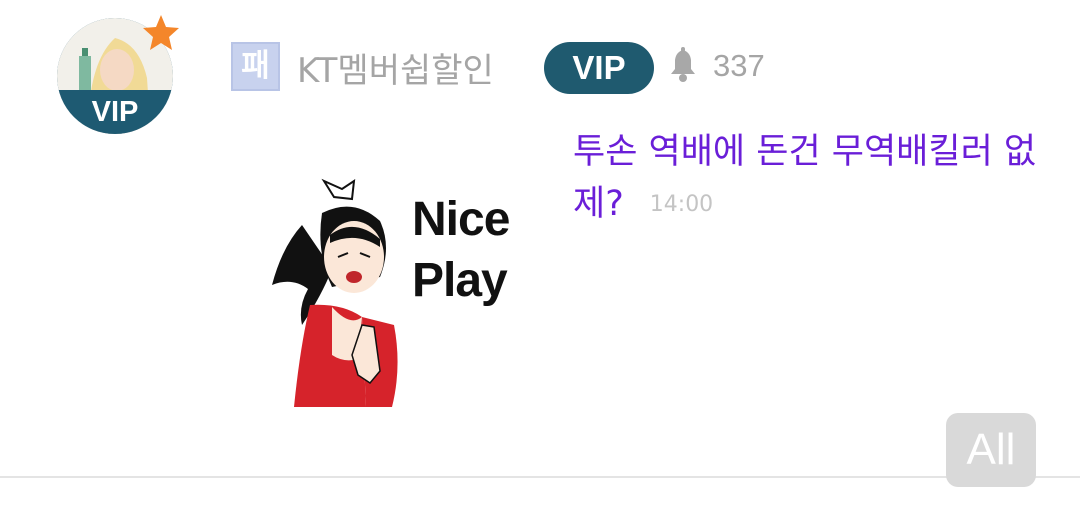 This screenshot has height=509, width=1080. What do you see at coordinates (805, 178) in the screenshot?
I see `message-text: 투손 역배에 돈건 무역배킬러 없제?` at bounding box center [805, 178].